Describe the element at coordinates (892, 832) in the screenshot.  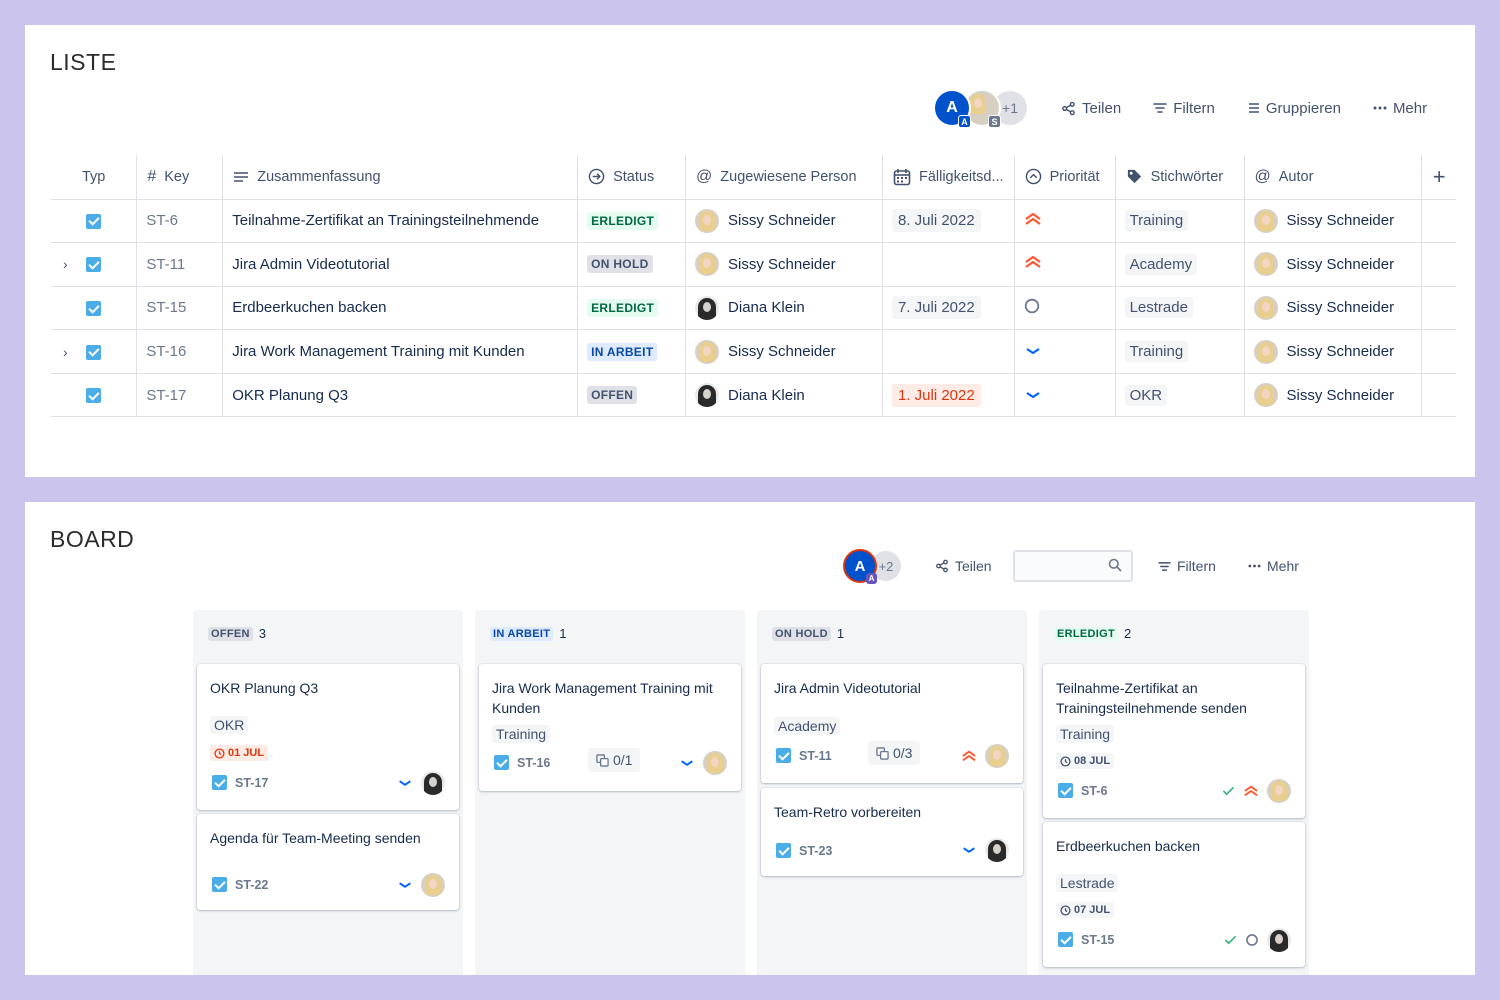
I see `board-card: Team-Retro vorbereiten ST-23` at that location.